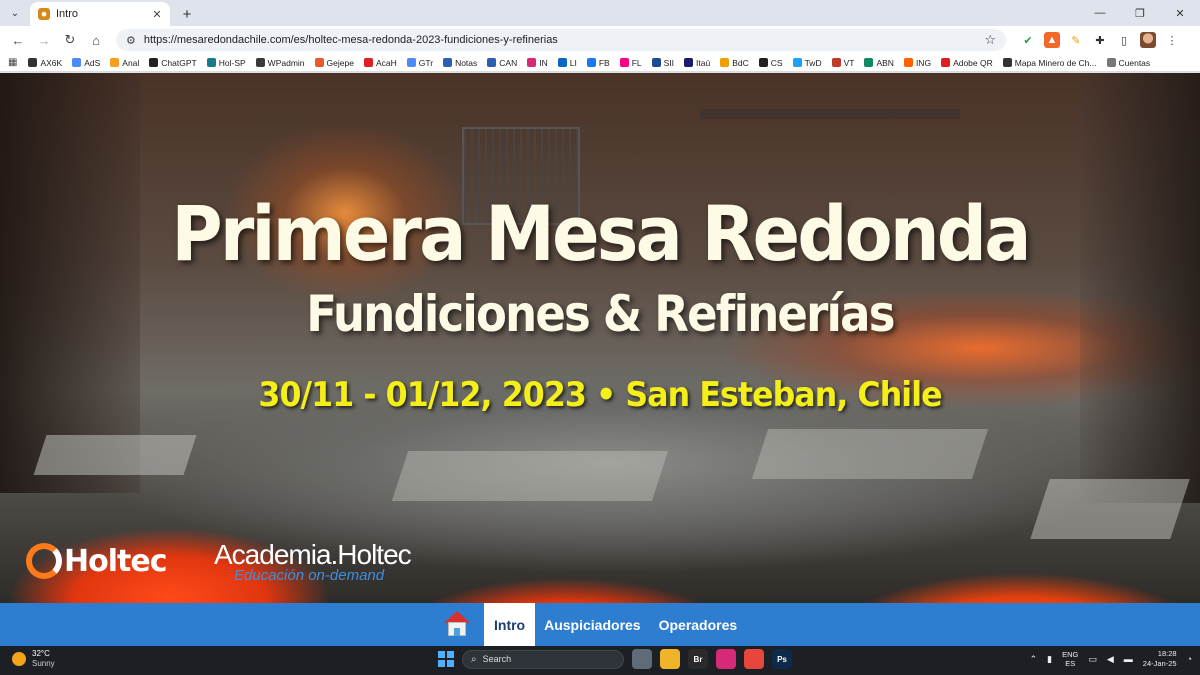 This screenshot has height=675, width=1200. Describe the element at coordinates (100, 14) in the screenshot. I see `browser-tab-intro: ✸ Intro ✕` at that location.